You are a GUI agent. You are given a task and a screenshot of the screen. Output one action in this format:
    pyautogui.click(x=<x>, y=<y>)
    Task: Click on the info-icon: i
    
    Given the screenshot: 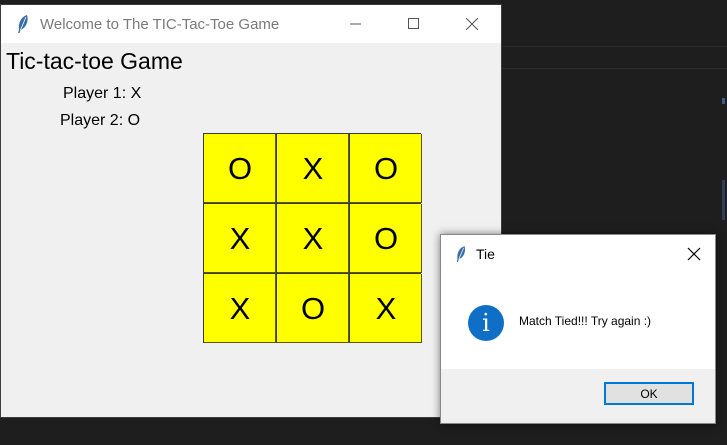 What is the action you would take?
    pyautogui.click(x=486, y=323)
    